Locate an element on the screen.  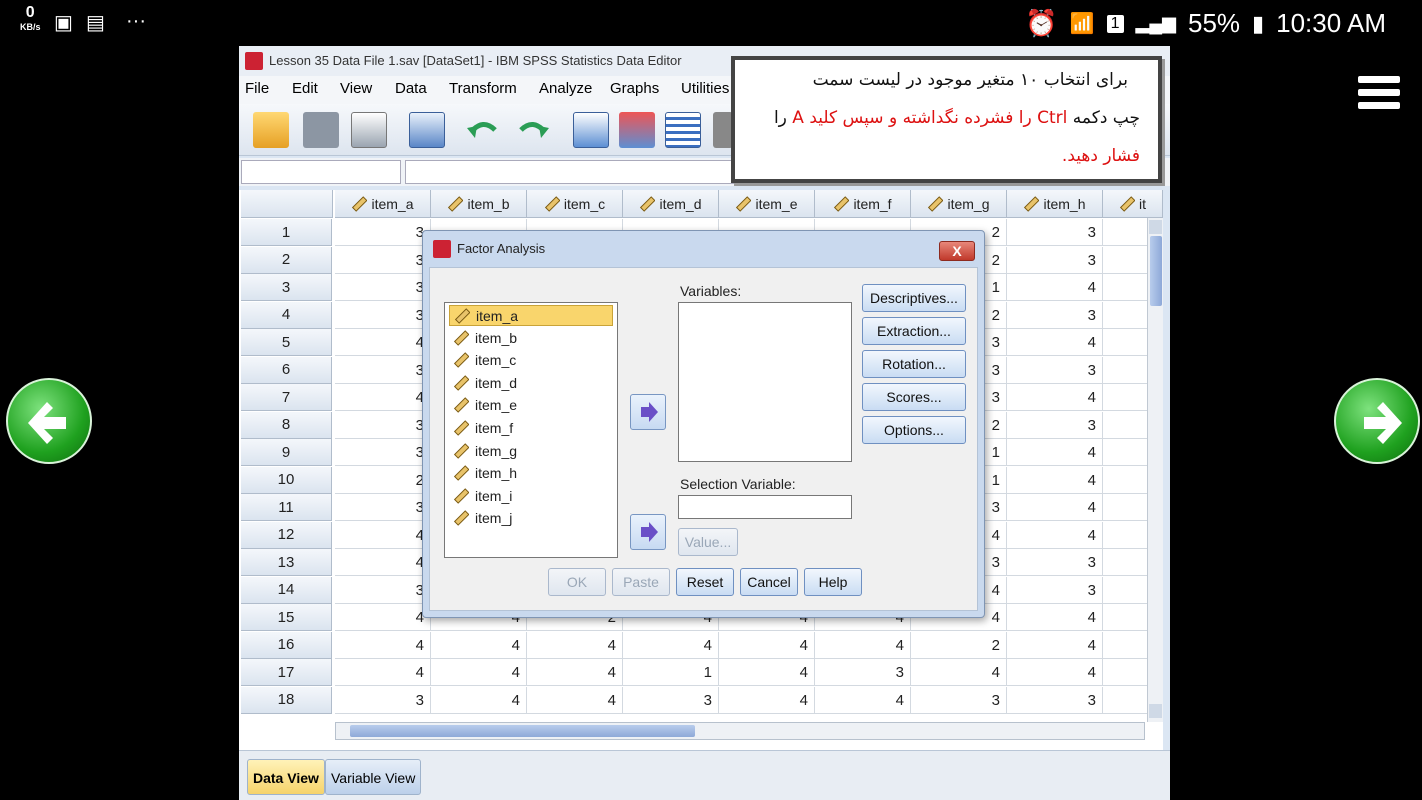
cancel-button: Cancel is located at coordinates (769, 582).